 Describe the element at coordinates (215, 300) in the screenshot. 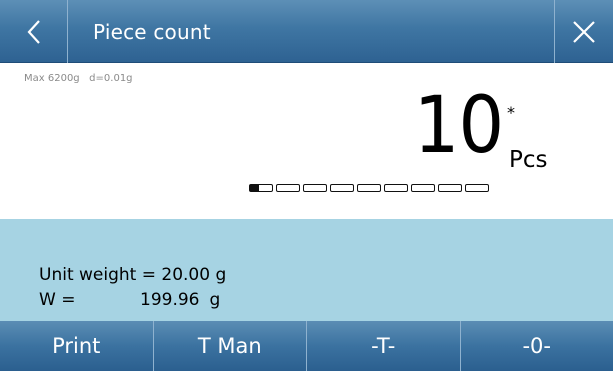

I see `weight-unit: g` at that location.